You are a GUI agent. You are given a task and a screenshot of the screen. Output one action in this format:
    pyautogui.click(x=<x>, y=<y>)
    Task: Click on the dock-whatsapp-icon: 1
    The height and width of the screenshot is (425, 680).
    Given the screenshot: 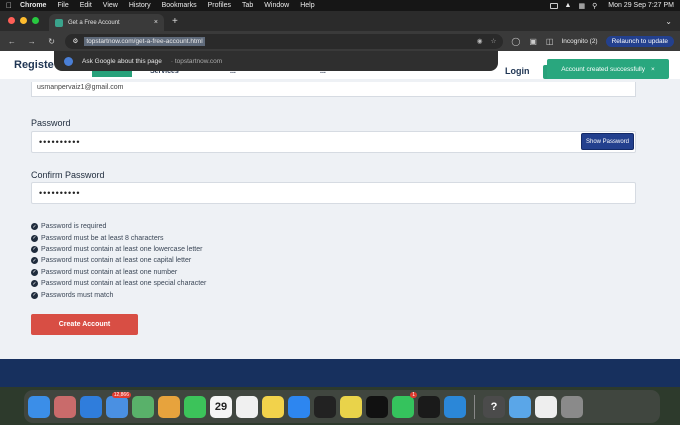 What is the action you would take?
    pyautogui.click(x=404, y=404)
    